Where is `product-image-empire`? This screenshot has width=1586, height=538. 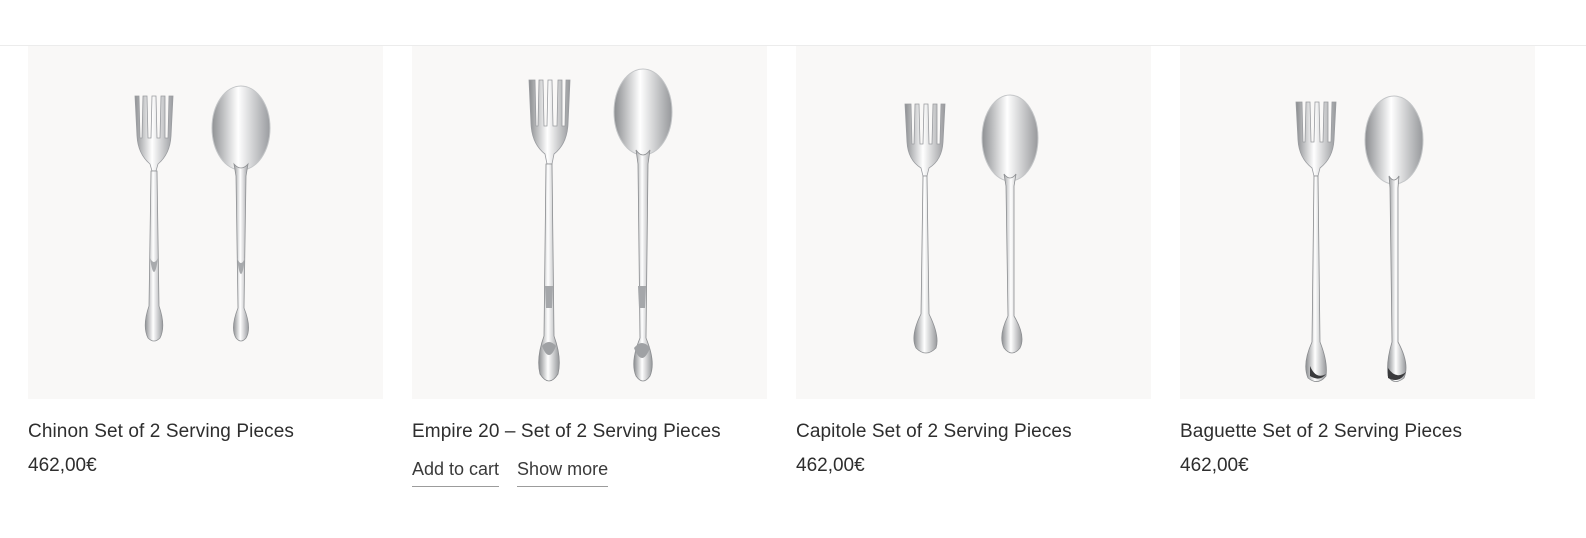 product-image-empire is located at coordinates (589, 222).